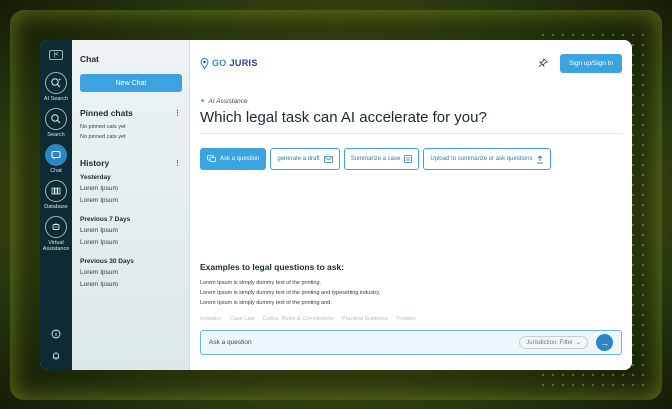  I want to click on history-group-label: Previous 7 Days, so click(105, 219).